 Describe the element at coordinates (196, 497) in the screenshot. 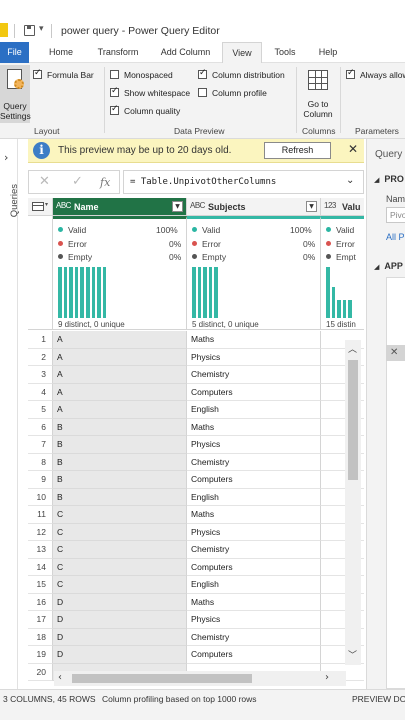

I see `table-row: 10 B English` at that location.